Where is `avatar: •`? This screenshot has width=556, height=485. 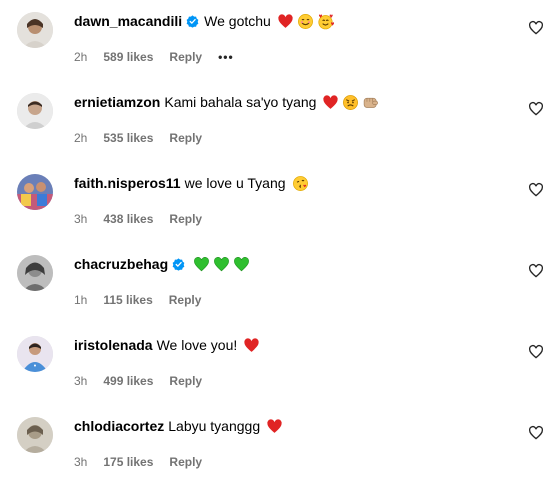 avatar: • is located at coordinates (35, 354).